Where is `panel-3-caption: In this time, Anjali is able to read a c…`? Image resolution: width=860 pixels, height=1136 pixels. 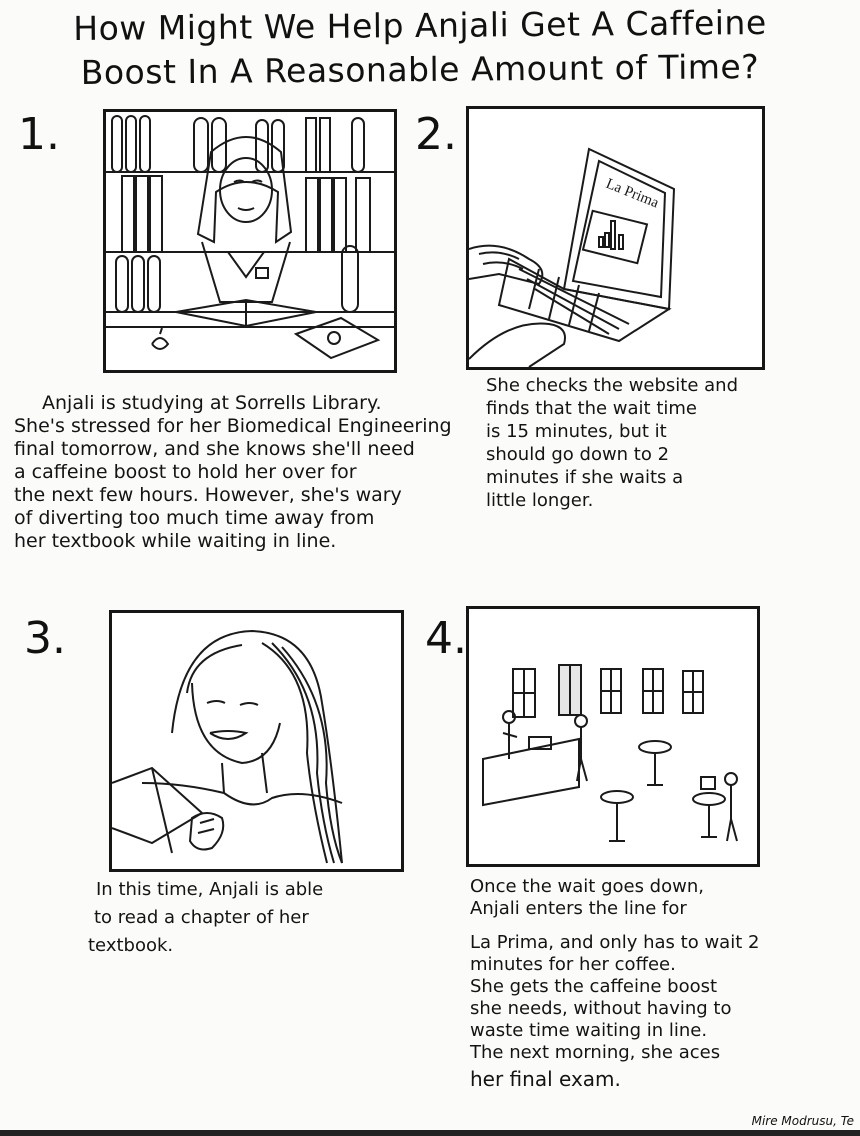 panel-3-caption: In this time, Anjali is able to read a c… is located at coordinates (253, 918).